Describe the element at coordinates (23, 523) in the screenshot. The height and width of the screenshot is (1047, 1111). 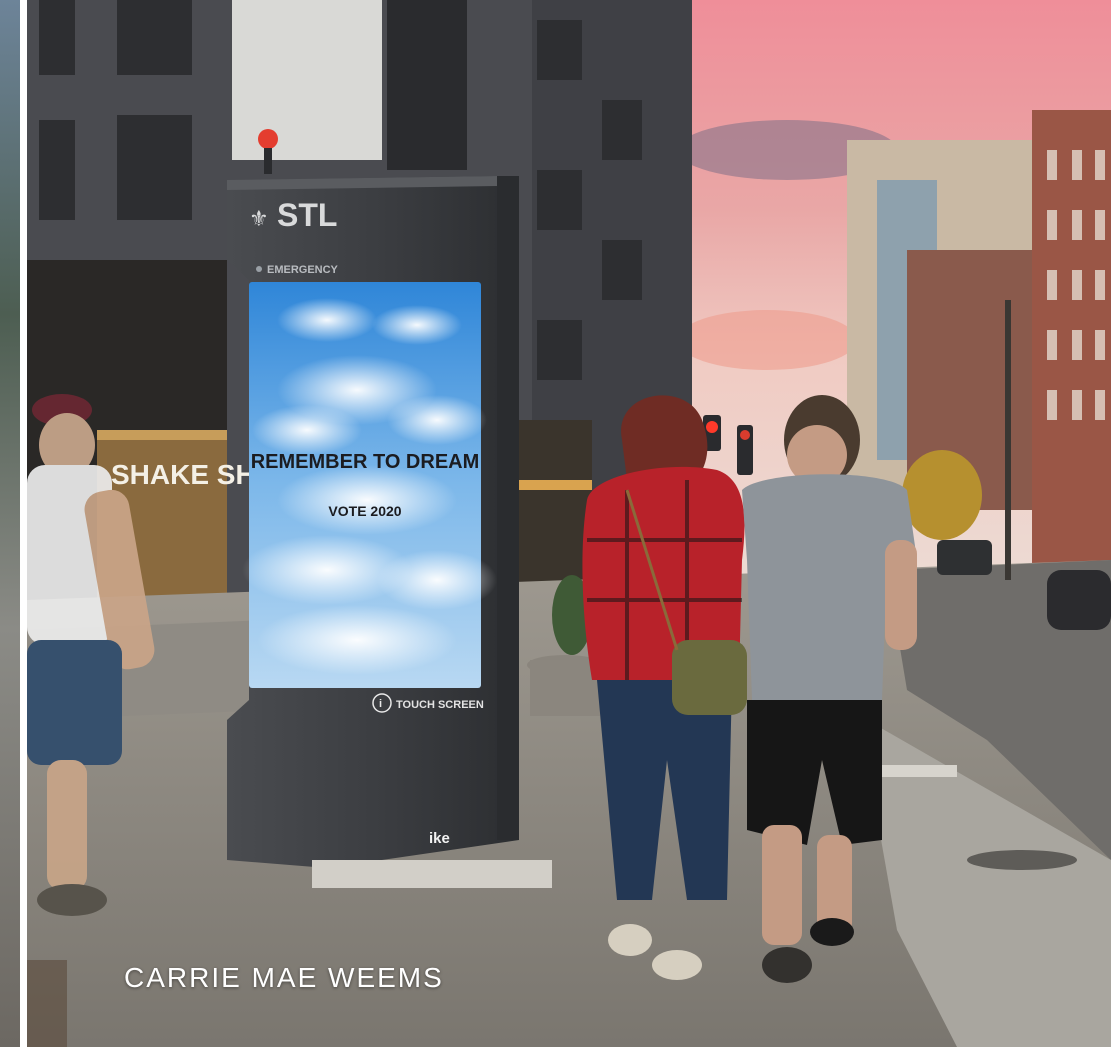
I see `photo-divider` at that location.